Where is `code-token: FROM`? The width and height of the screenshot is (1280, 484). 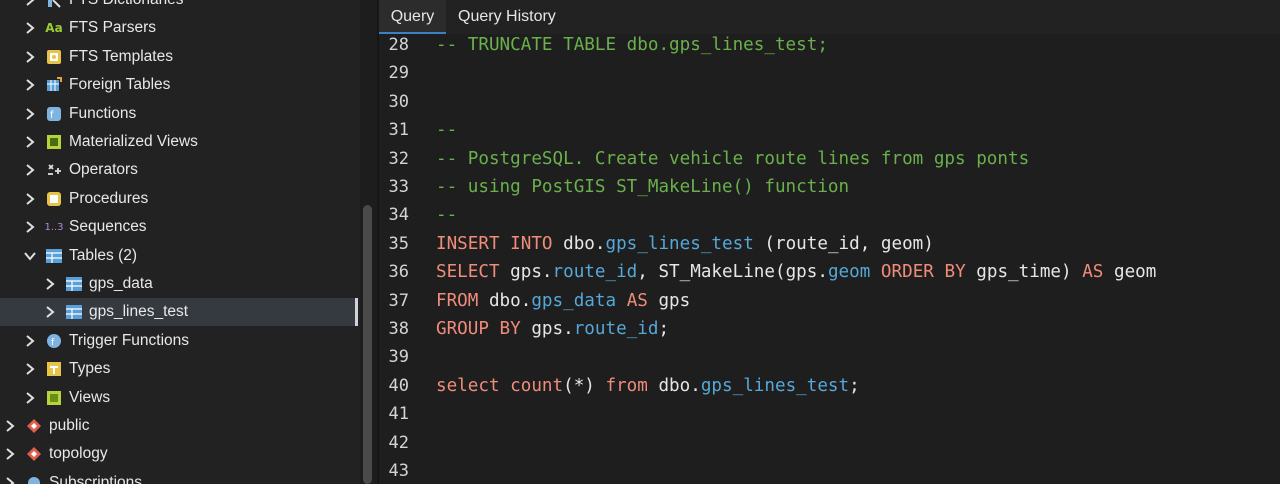 code-token: FROM is located at coordinates (457, 300).